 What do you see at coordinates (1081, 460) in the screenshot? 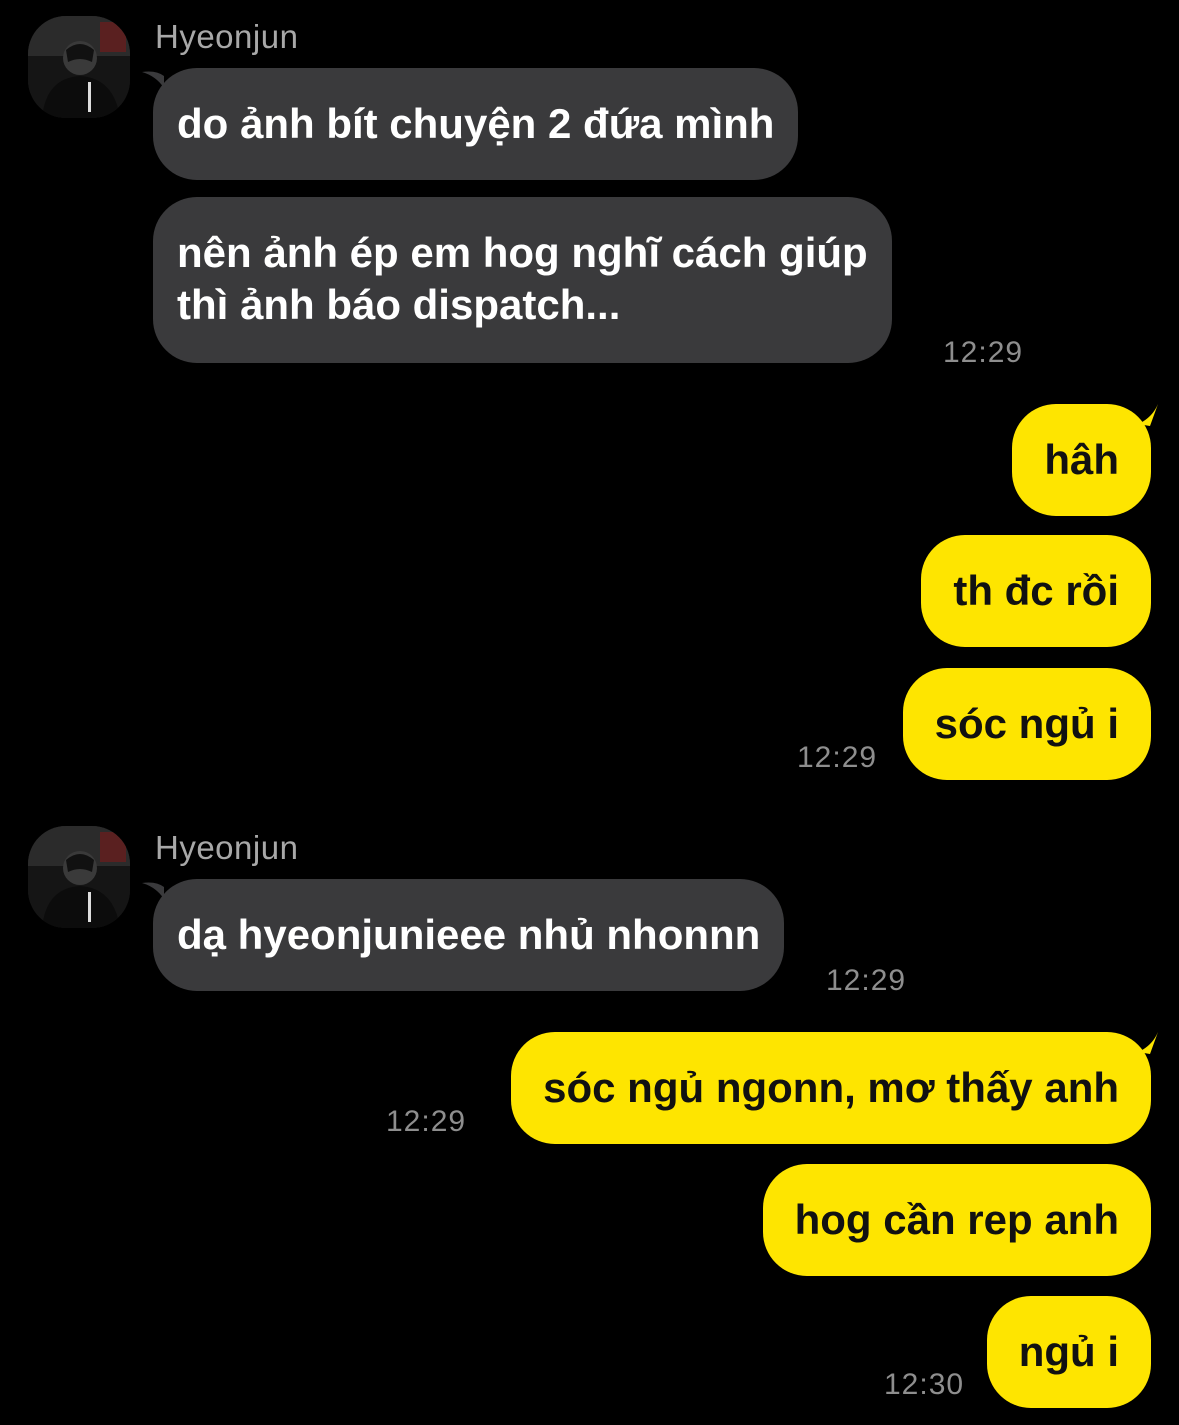
I see `message-bubble-outgoing: hâh` at bounding box center [1081, 460].